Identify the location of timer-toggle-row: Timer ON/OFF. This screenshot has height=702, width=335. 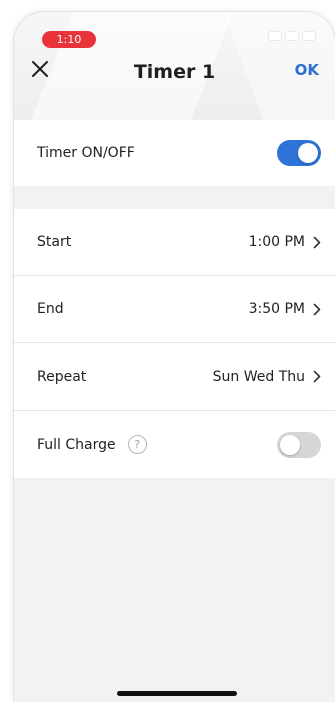
(174, 153).